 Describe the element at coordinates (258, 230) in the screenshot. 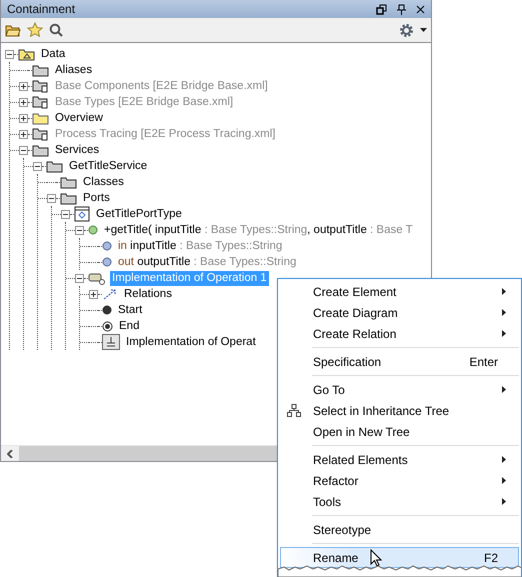

I see `tree-item-label: +getTitle( inputTitle : Base Types::String, outputTitle : Base T` at that location.